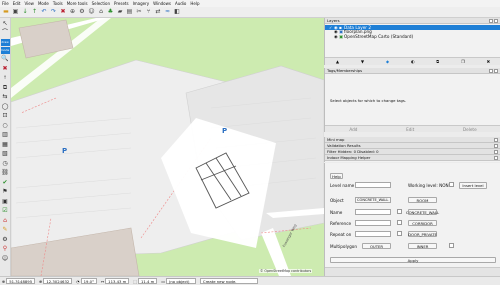 Image resolution: width=500 pixels, height=285 pixels. Describe the element at coordinates (5, 154) in the screenshot. I see `selection-toggle-icon: ▧` at that location.